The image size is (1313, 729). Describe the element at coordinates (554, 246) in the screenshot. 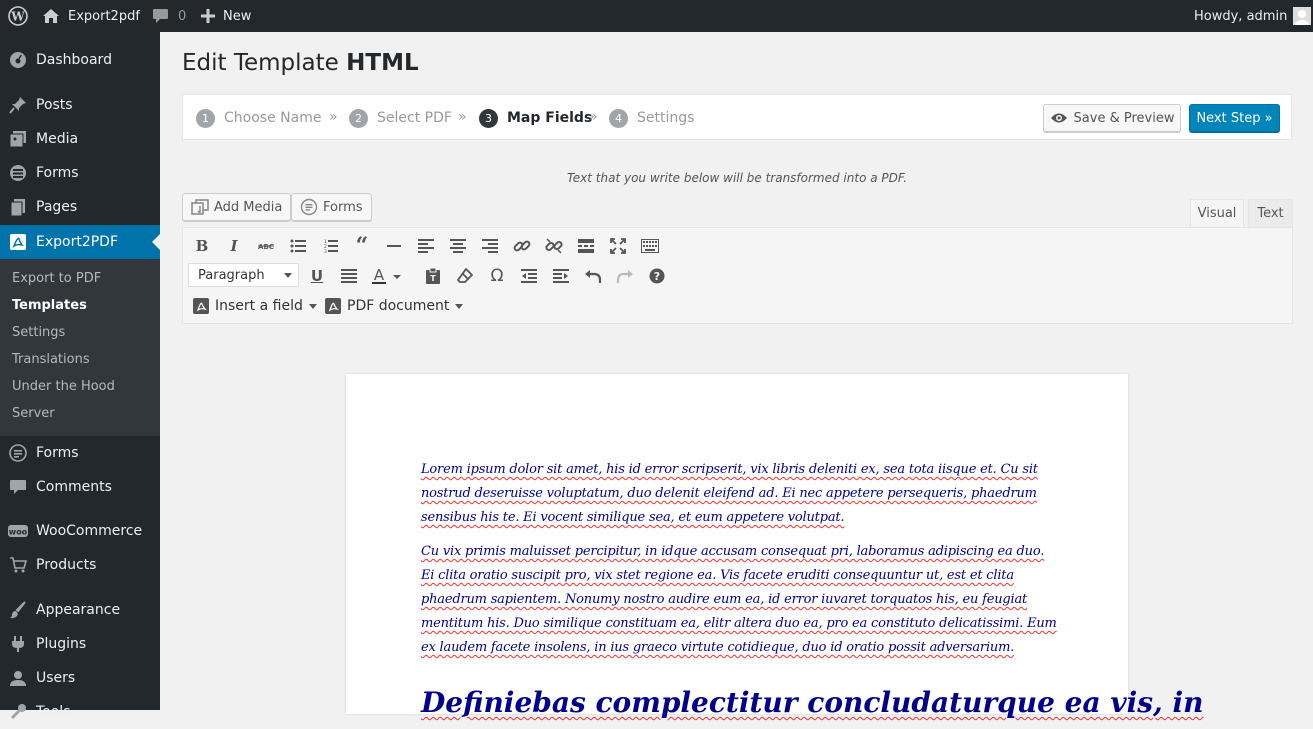

I see `unlink-icon` at that location.